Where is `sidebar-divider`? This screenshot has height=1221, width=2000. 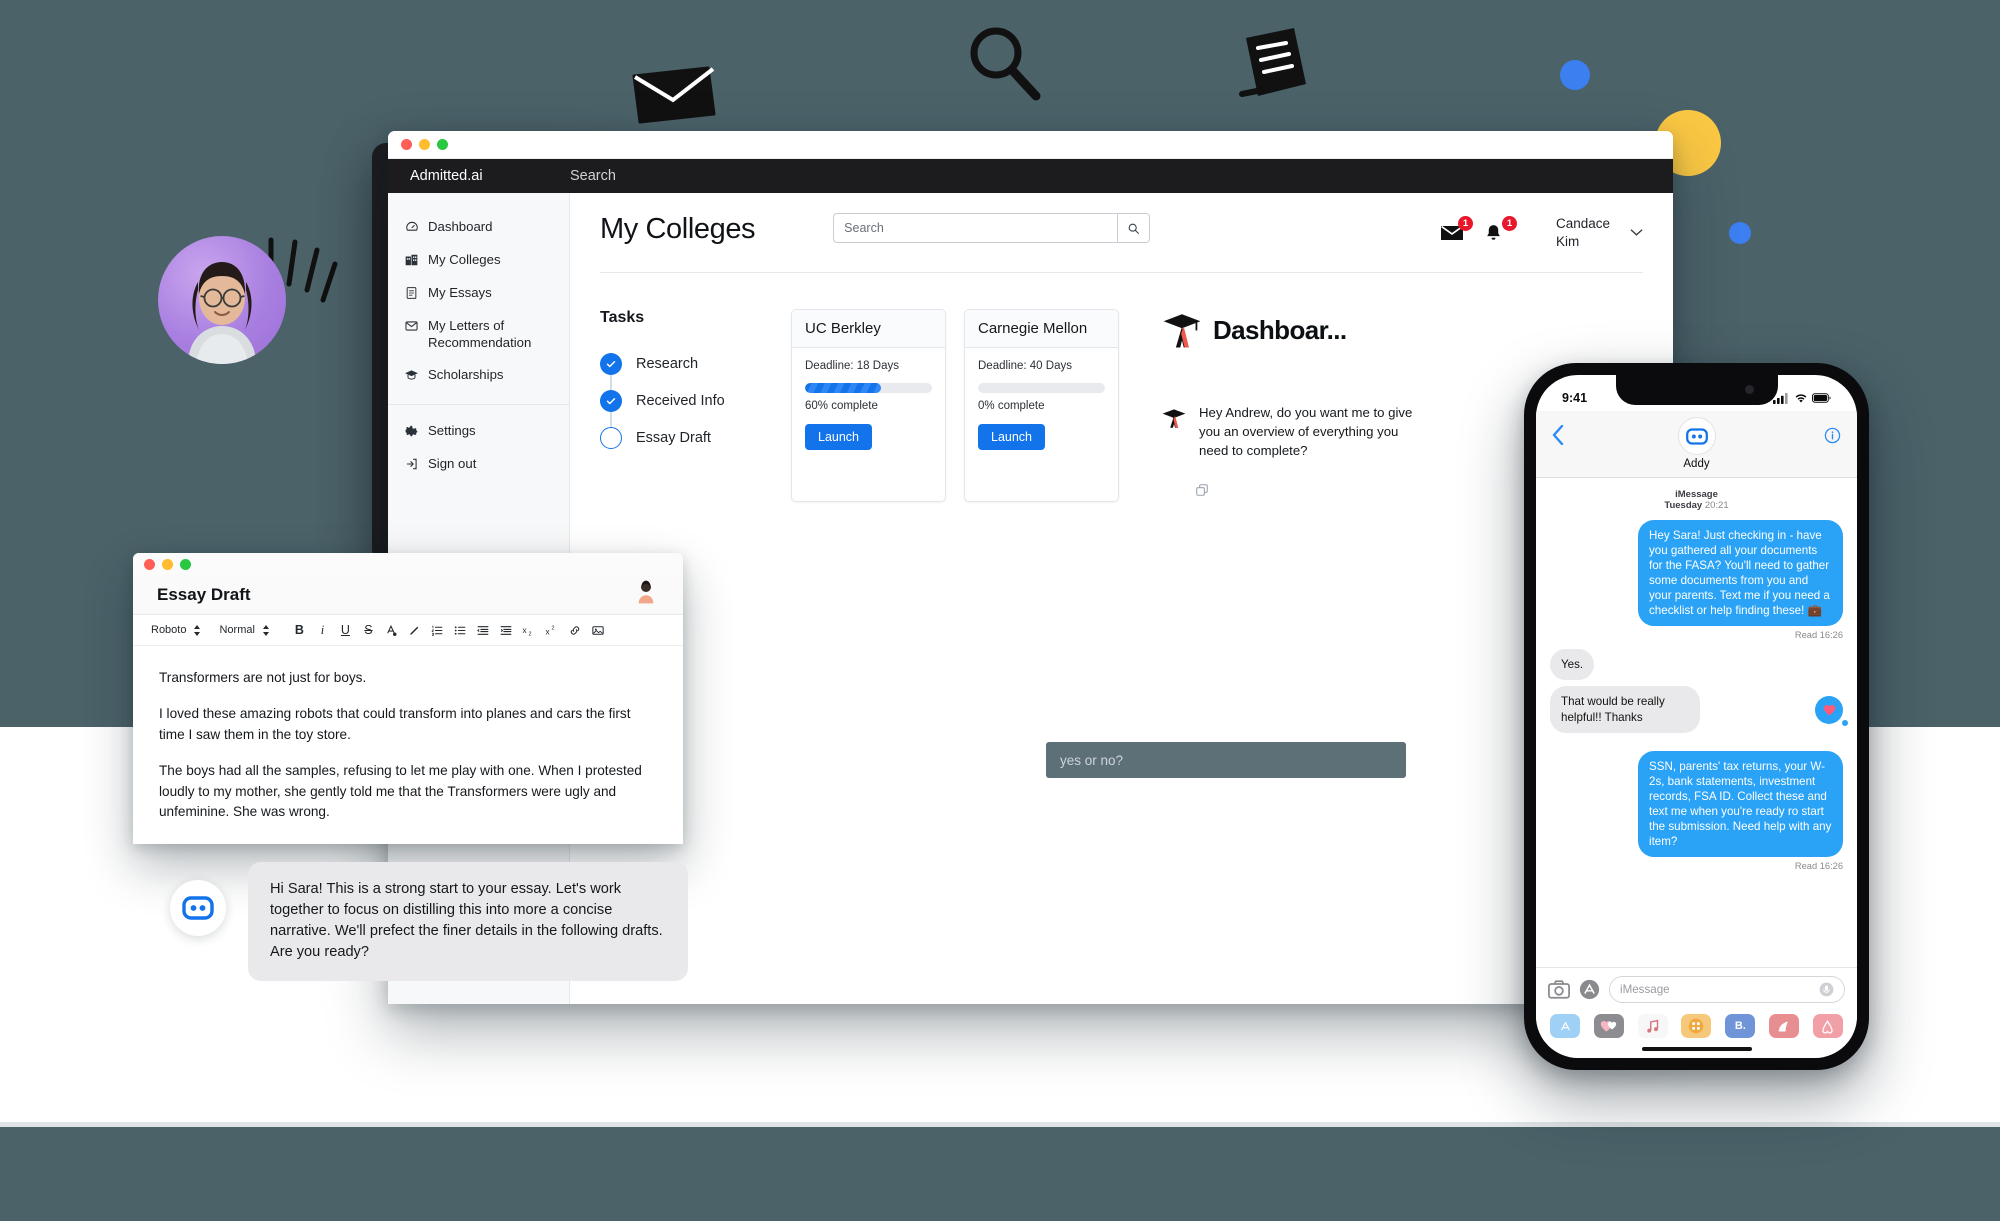
sidebar-divider is located at coordinates (478, 405).